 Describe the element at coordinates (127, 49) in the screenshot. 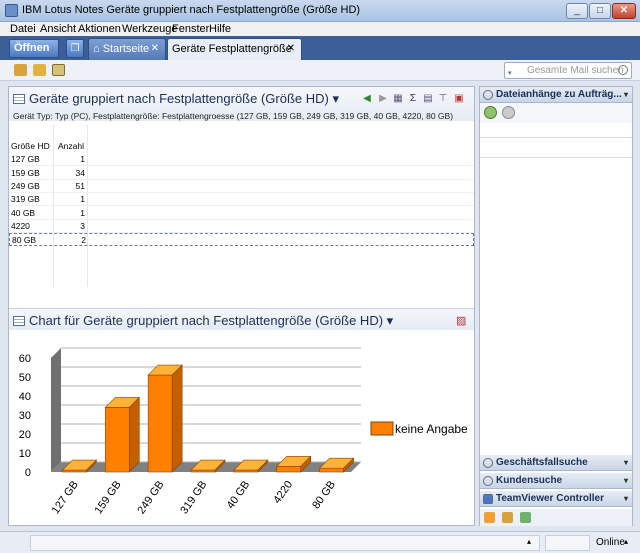

I see `tab-startseite: ⌂ Startseite ✕` at that location.